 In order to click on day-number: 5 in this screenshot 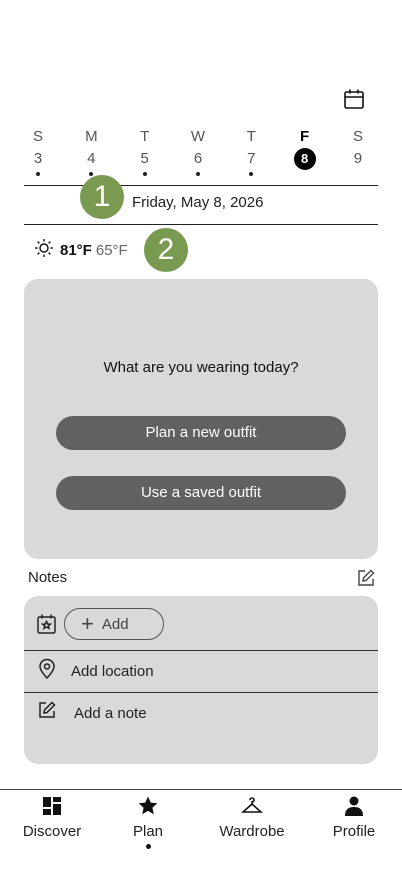, I will do `click(144, 158)`.